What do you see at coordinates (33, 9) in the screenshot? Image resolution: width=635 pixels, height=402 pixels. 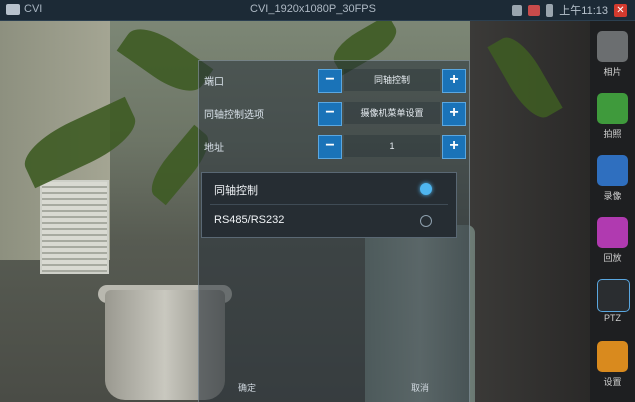 I see `signal-mode-label: CVI` at bounding box center [33, 9].